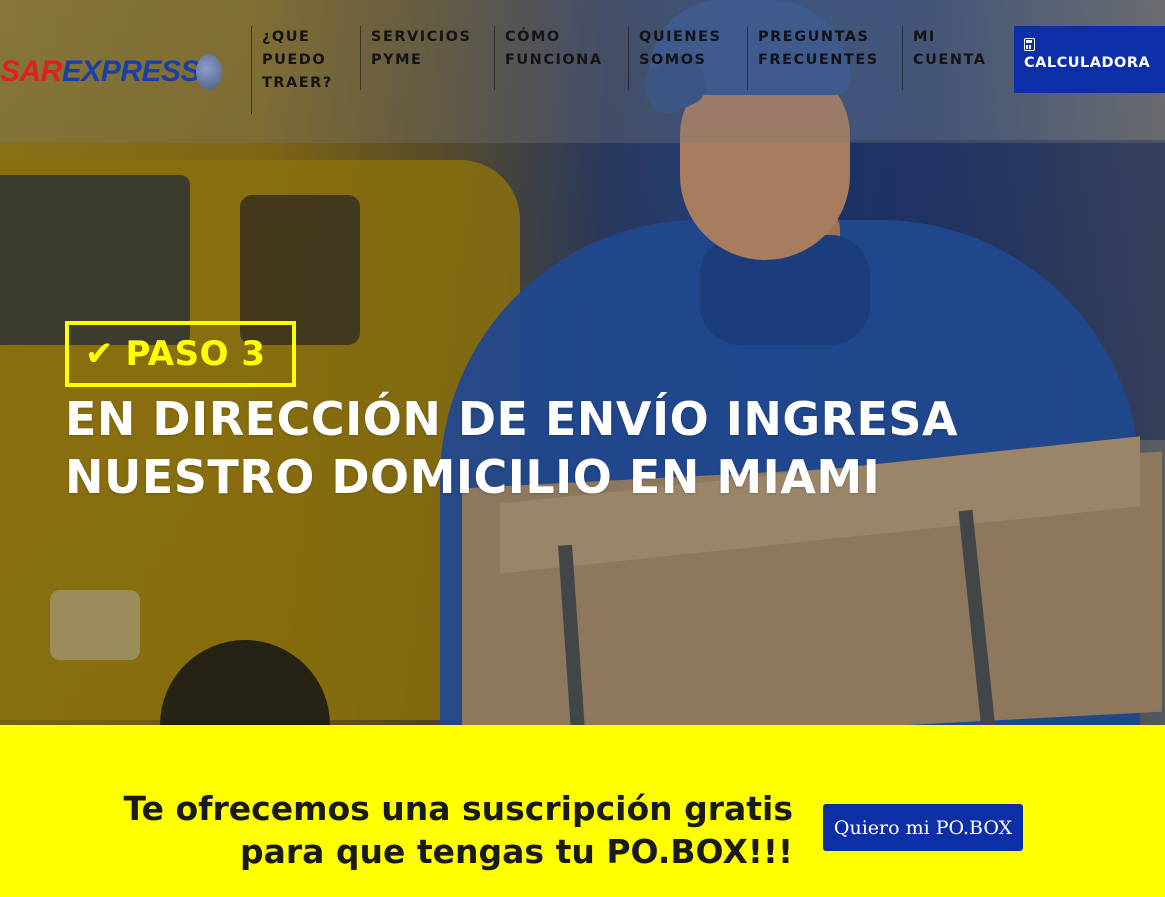  Describe the element at coordinates (99, 354) in the screenshot. I see `checkmark-icon: ✔` at that location.